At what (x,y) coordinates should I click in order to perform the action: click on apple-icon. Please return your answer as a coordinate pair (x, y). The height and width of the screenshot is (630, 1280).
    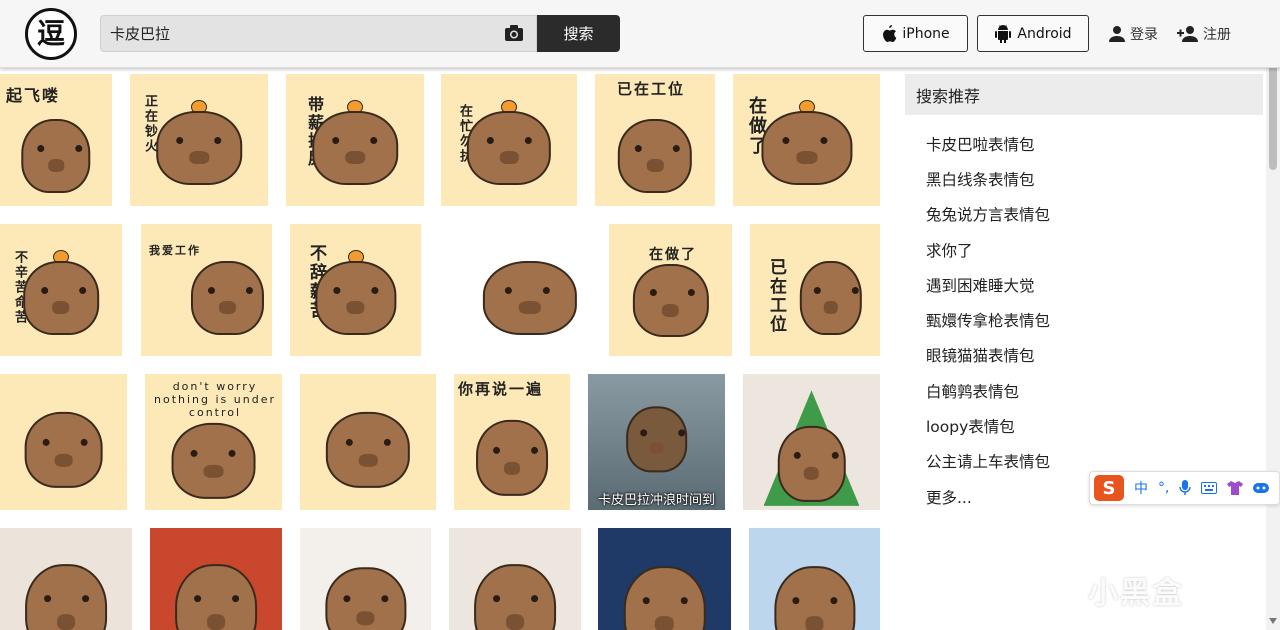
    Looking at the image, I should click on (890, 33).